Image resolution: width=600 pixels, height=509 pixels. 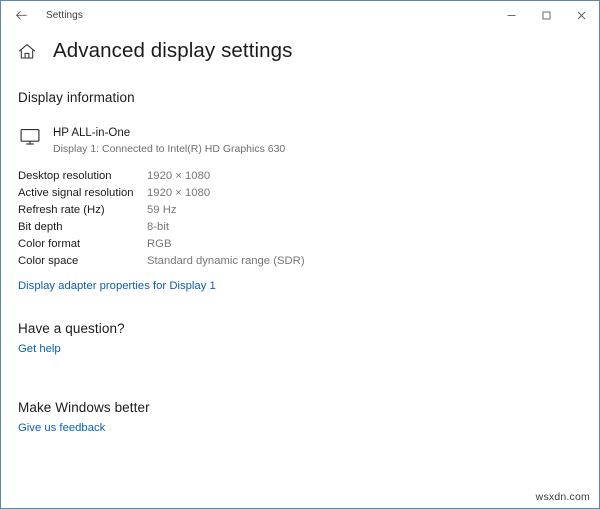 What do you see at coordinates (226, 261) in the screenshot?
I see `spec-value: Standard dynamic range (SDR)` at bounding box center [226, 261].